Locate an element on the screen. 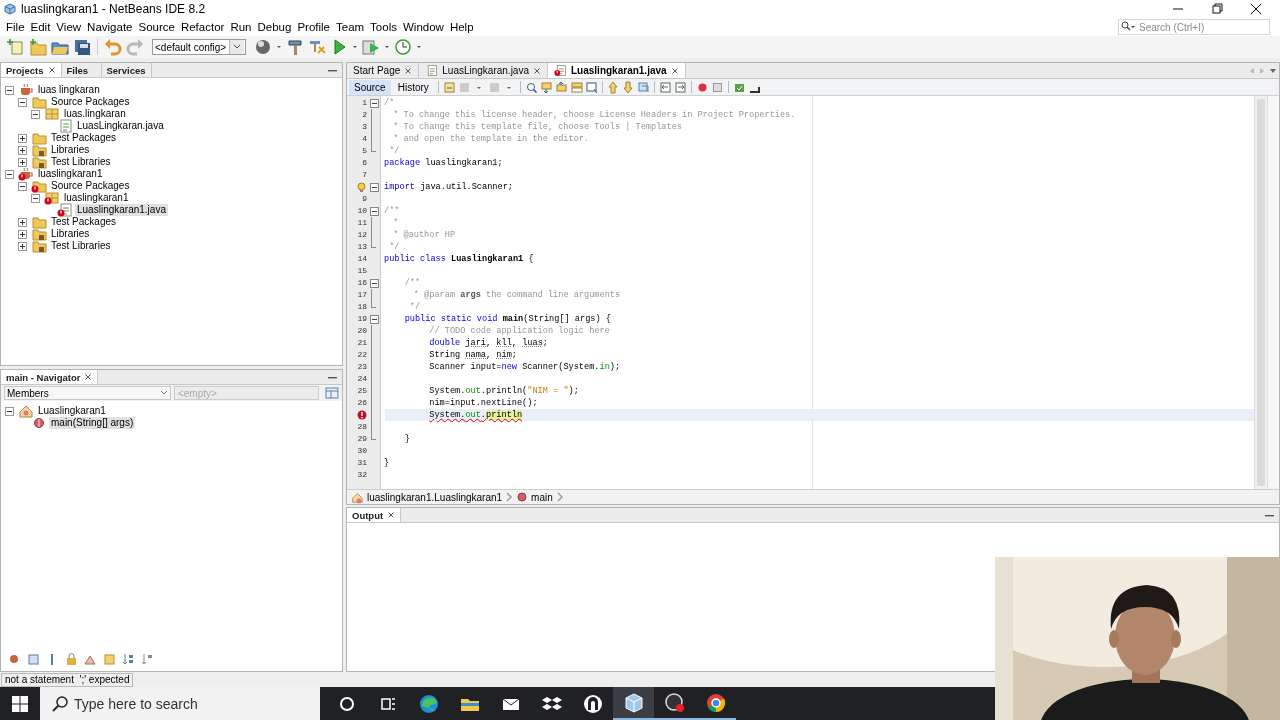 Image resolution: width=1280 pixels, height=720 pixels. taskbar-search-field: Type here to search is located at coordinates (180, 703).